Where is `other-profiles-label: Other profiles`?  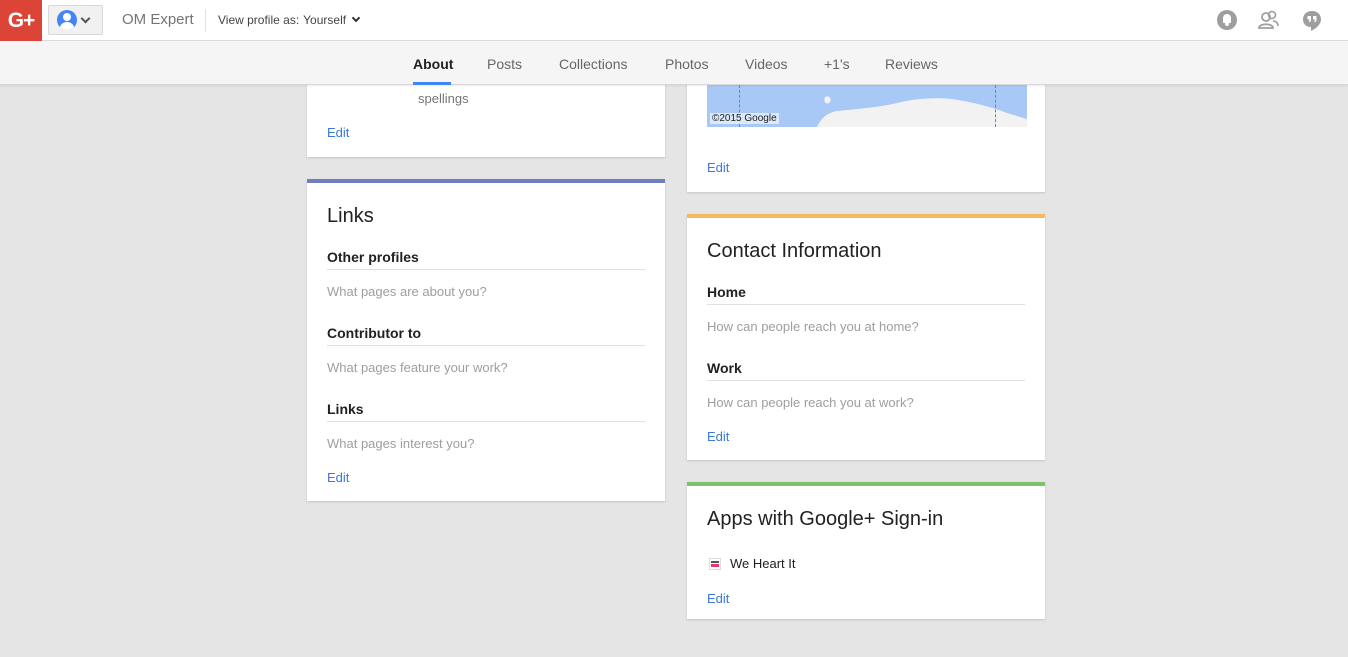
other-profiles-label: Other profiles is located at coordinates (373, 257).